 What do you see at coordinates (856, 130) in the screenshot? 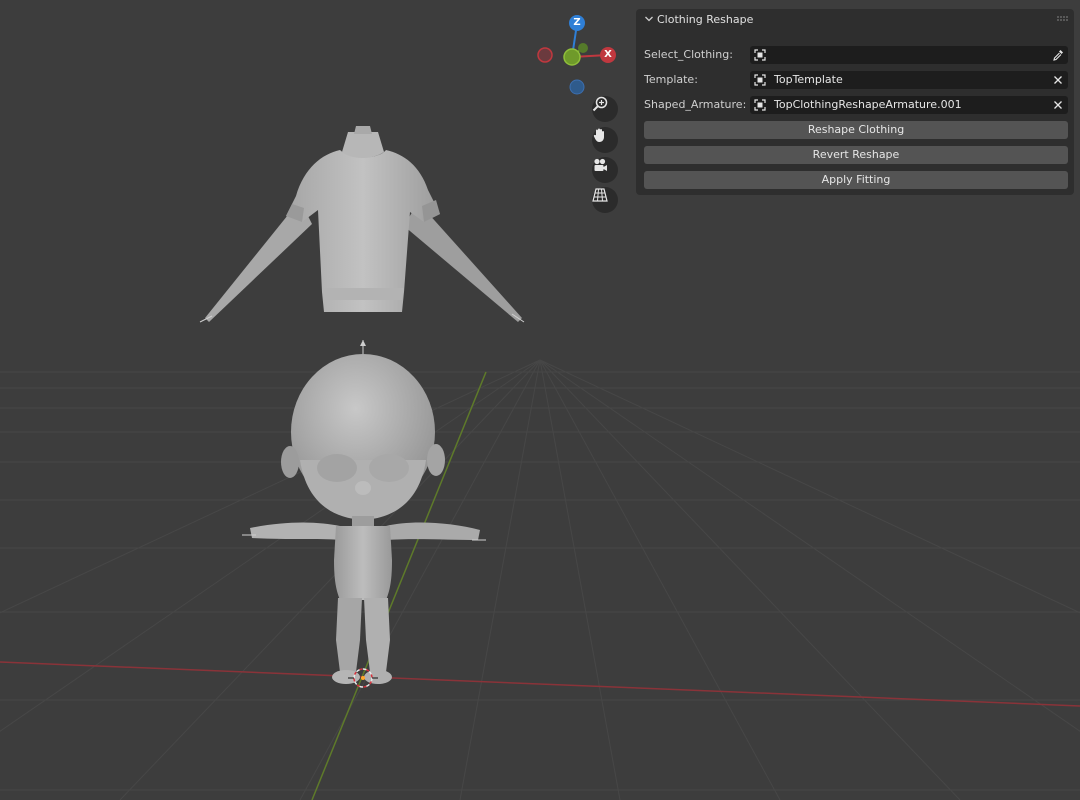
I see `reshape-clothing-button: Reshape Clothing` at bounding box center [856, 130].